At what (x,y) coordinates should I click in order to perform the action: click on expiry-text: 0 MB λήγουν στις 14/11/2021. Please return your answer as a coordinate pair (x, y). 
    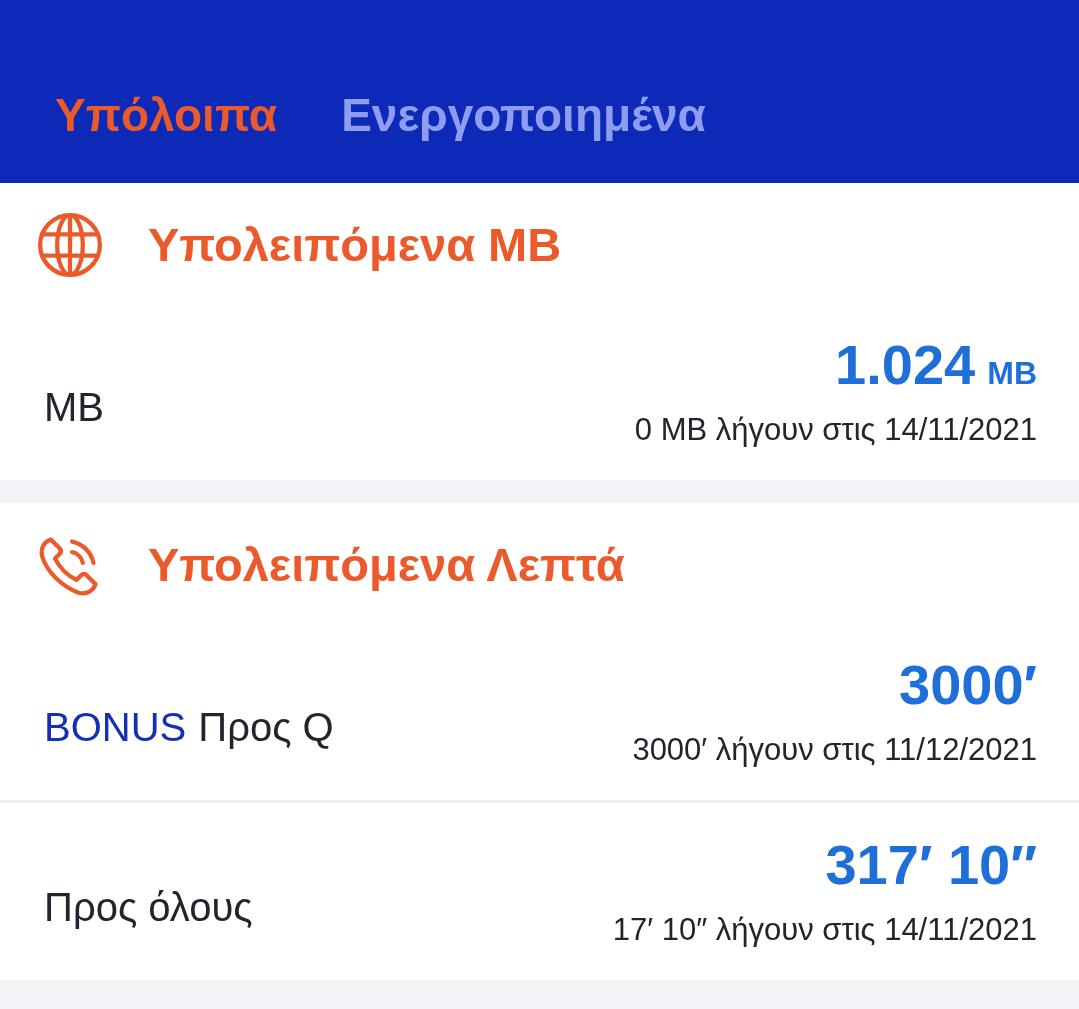
    Looking at the image, I should click on (835, 430).